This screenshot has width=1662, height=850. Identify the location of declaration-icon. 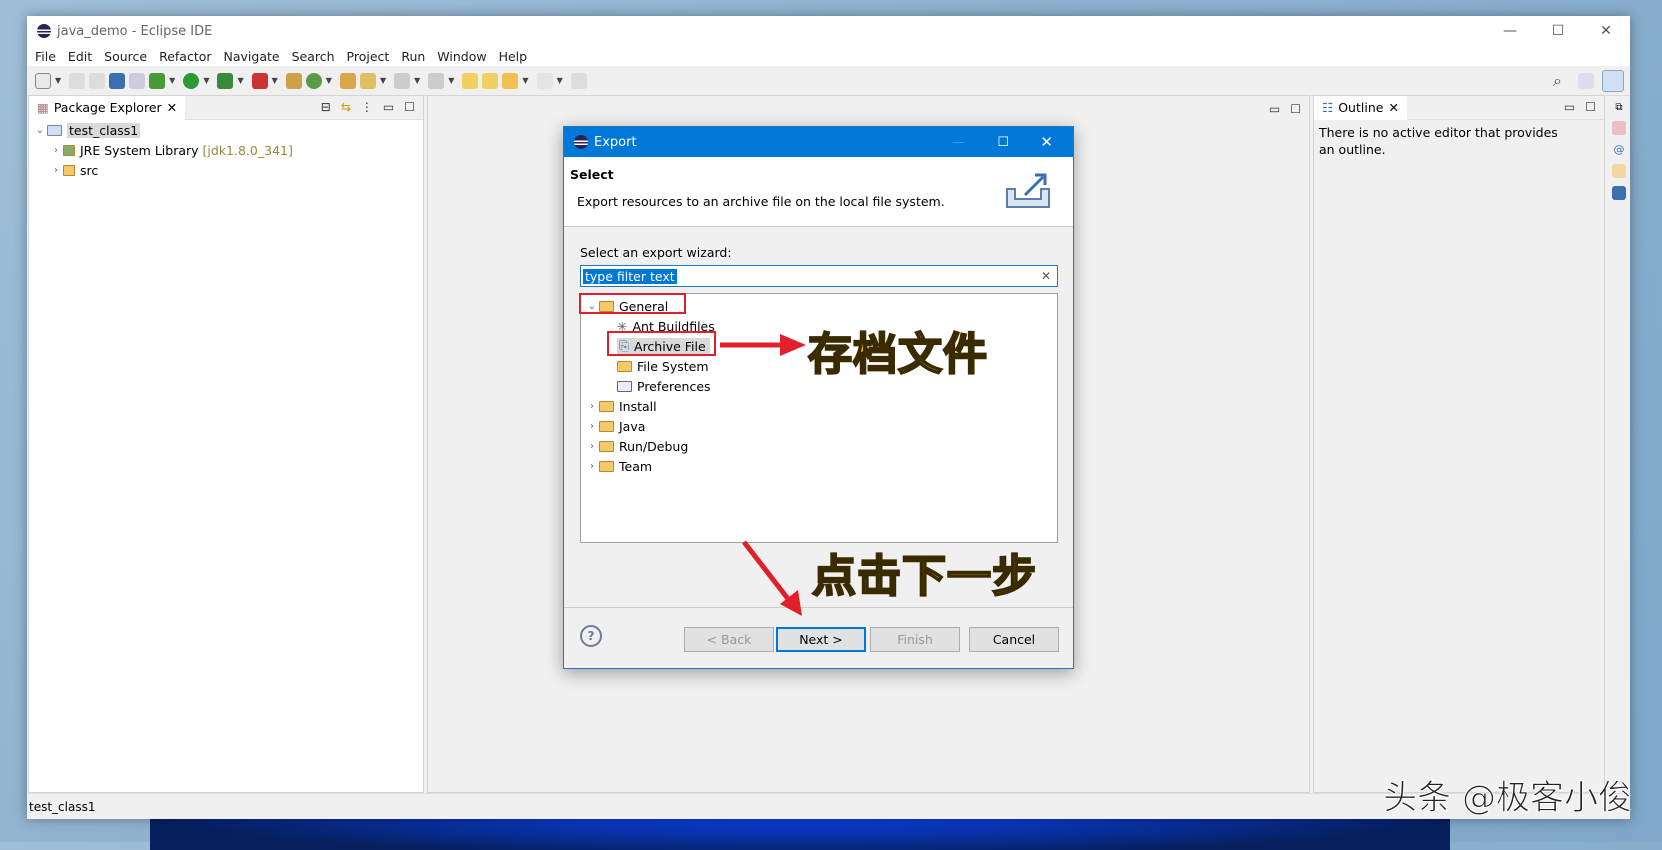
(1619, 171).